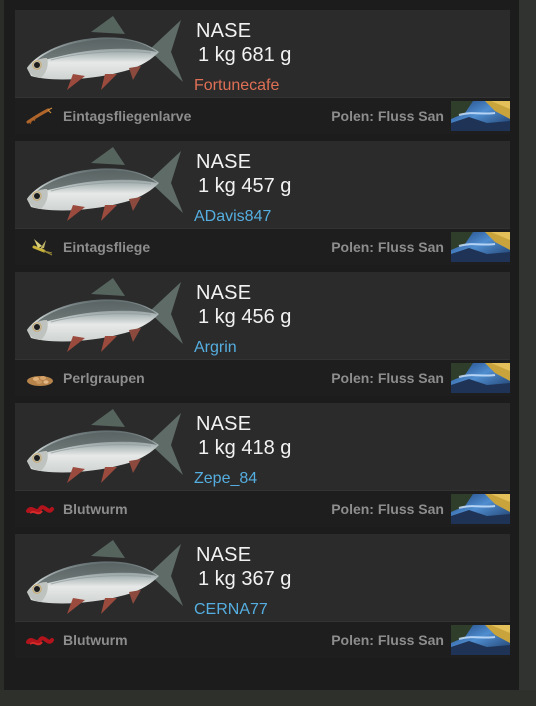 This screenshot has width=536, height=706. What do you see at coordinates (42, 247) in the screenshot?
I see `mayfly-icon` at bounding box center [42, 247].